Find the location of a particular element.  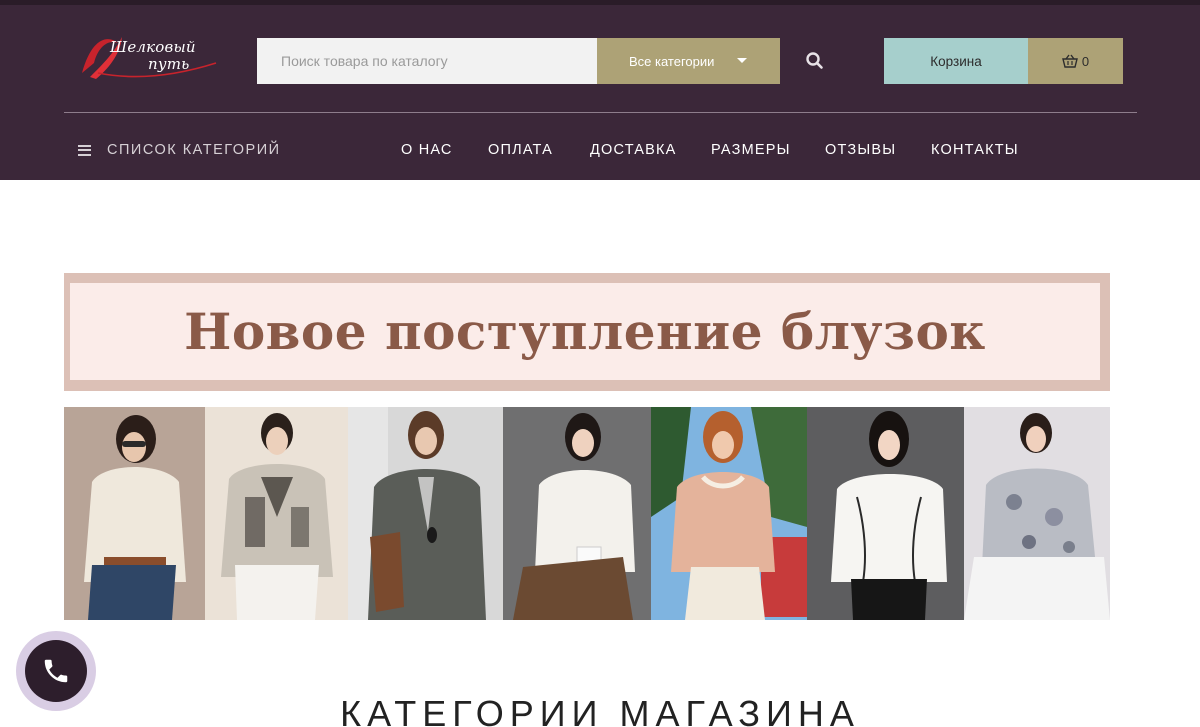

nav-link-payment: ОПЛАТА is located at coordinates (520, 150).